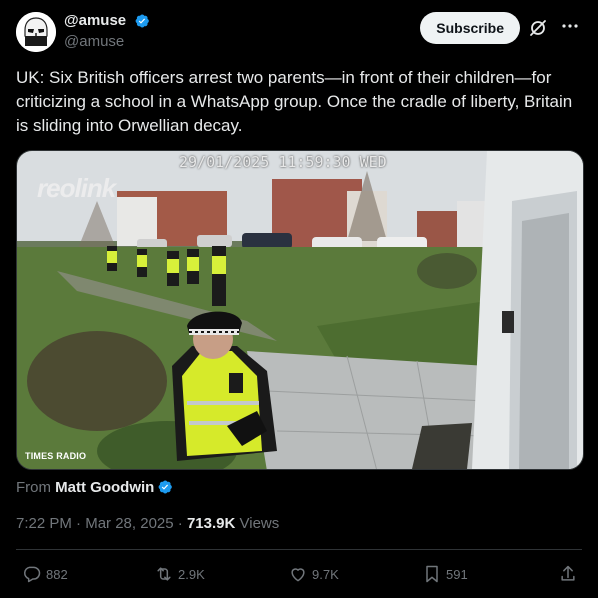 This screenshot has width=598, height=598. Describe the element at coordinates (432, 574) in the screenshot. I see `bookmark-icon` at that location.